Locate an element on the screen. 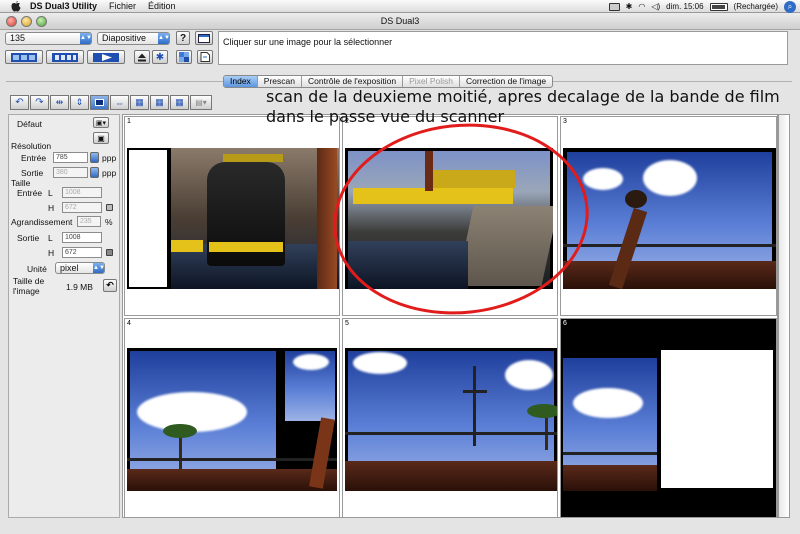 This screenshot has height=534, width=800. rotate-right-button: ↷ is located at coordinates (39, 102).